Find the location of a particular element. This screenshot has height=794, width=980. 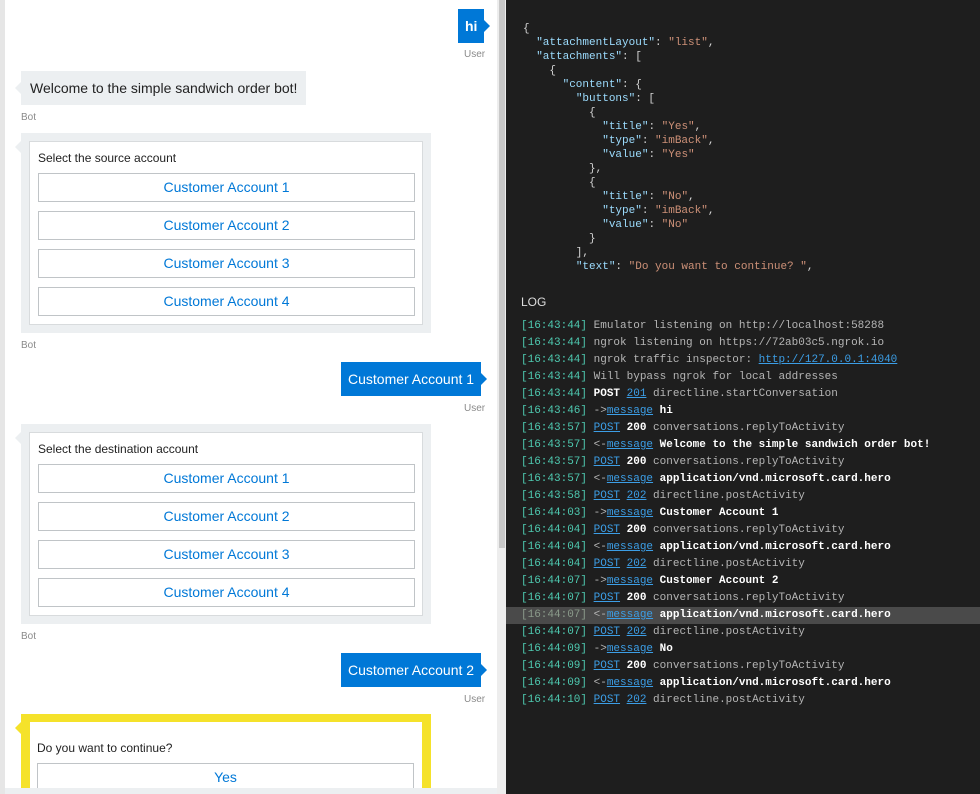

pane-edge is located at coordinates (2, 397).